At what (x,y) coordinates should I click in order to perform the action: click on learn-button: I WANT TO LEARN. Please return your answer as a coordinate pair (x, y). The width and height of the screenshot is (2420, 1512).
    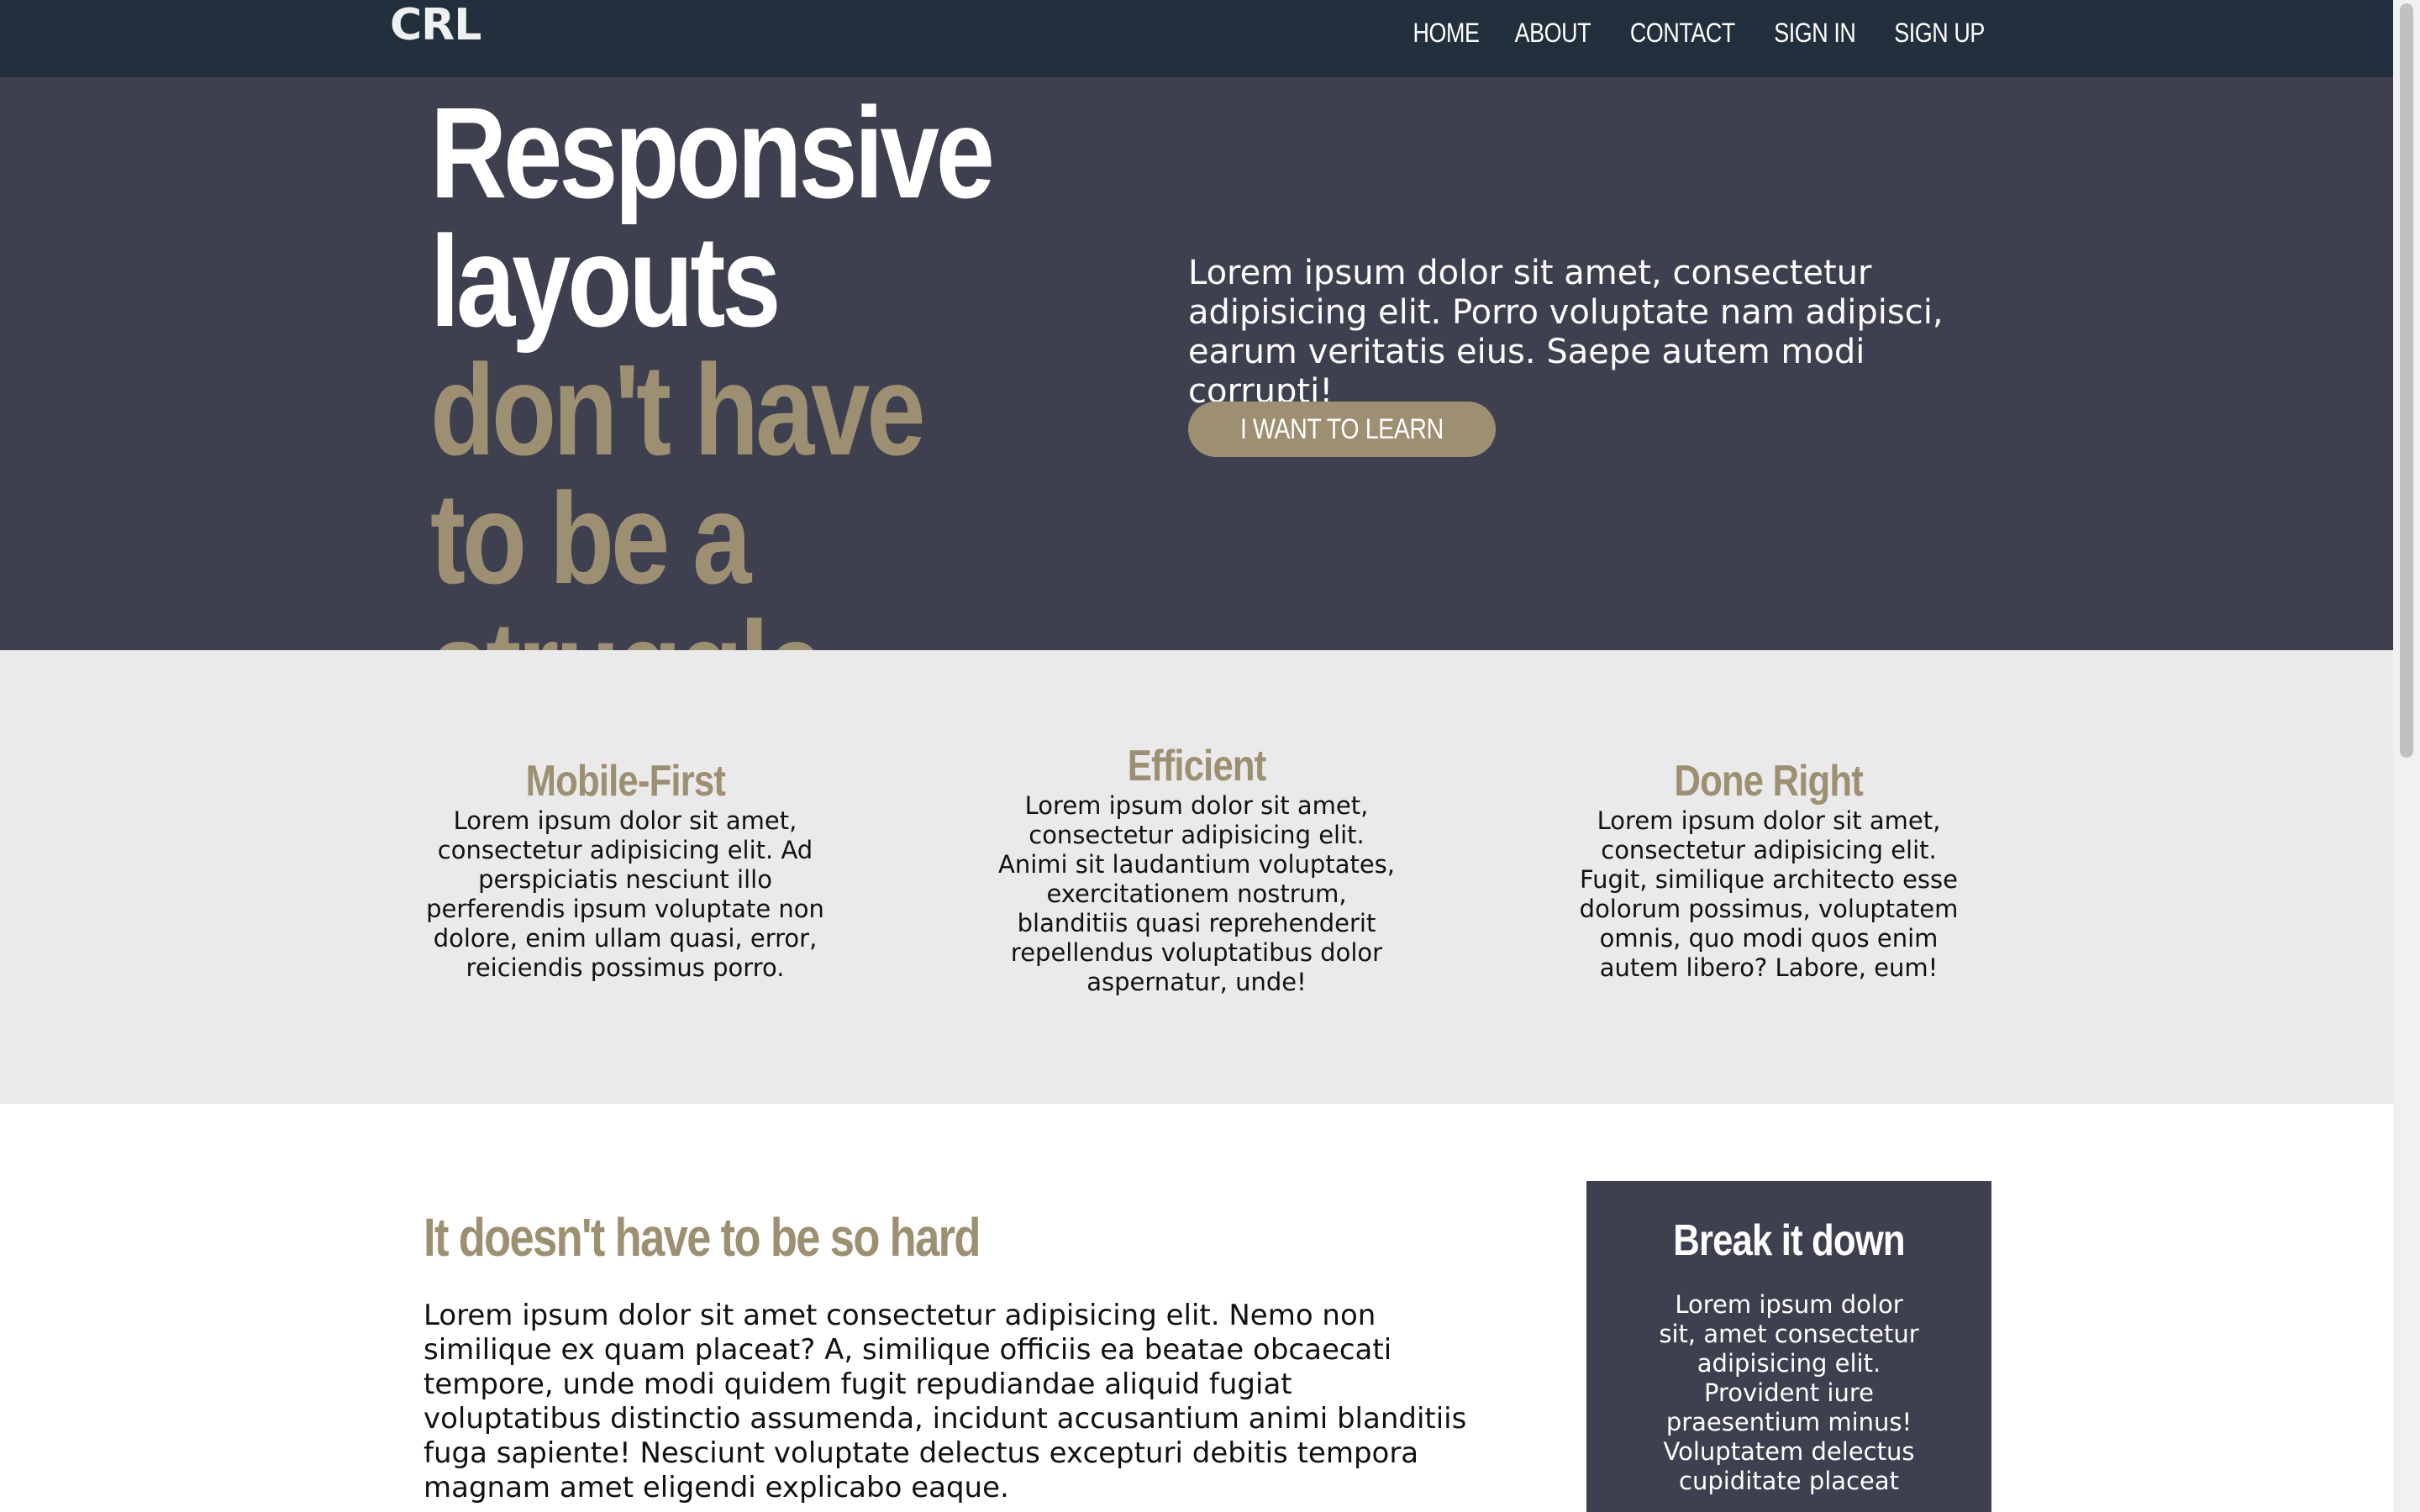
    Looking at the image, I should click on (1342, 429).